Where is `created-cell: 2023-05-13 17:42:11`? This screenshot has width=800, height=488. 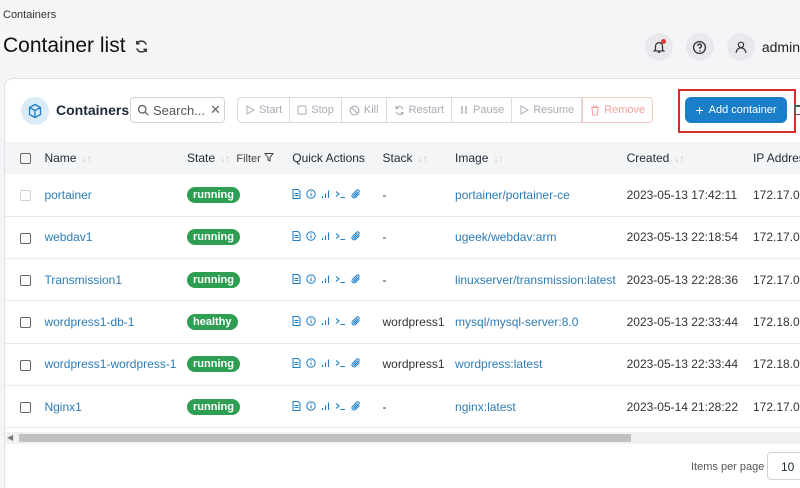 created-cell: 2023-05-13 17:42:11 is located at coordinates (682, 194).